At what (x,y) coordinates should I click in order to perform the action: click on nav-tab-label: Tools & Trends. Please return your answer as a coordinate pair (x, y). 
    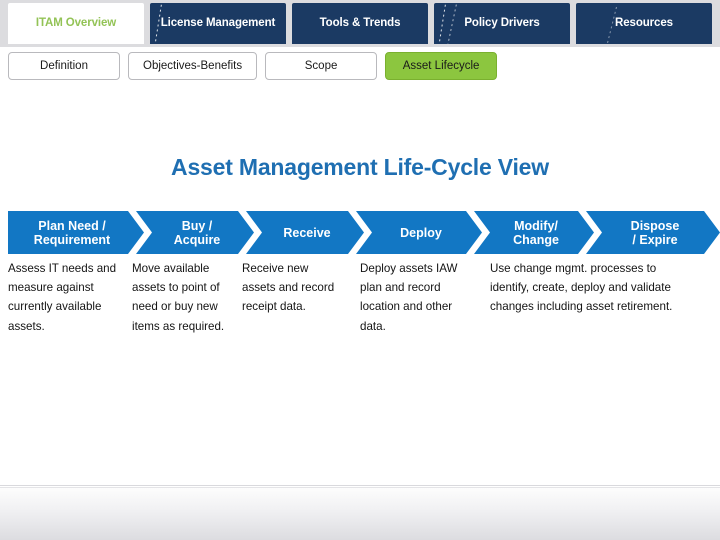
    Looking at the image, I should click on (360, 23).